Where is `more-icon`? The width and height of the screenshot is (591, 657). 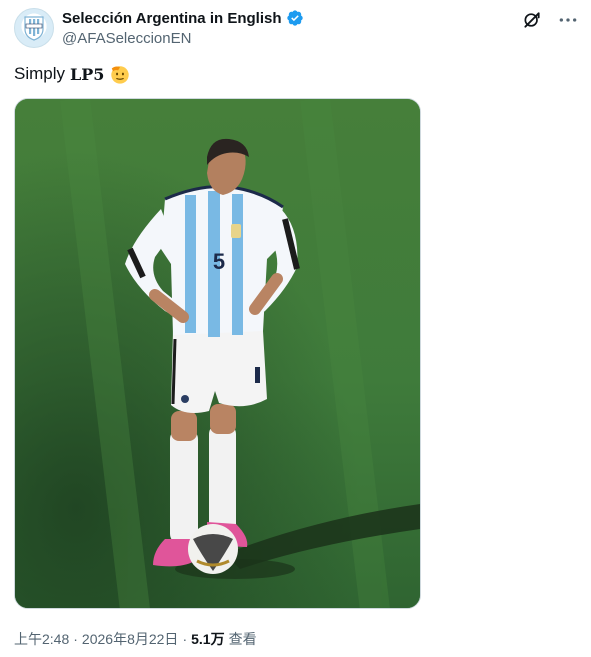 more-icon is located at coordinates (568, 20).